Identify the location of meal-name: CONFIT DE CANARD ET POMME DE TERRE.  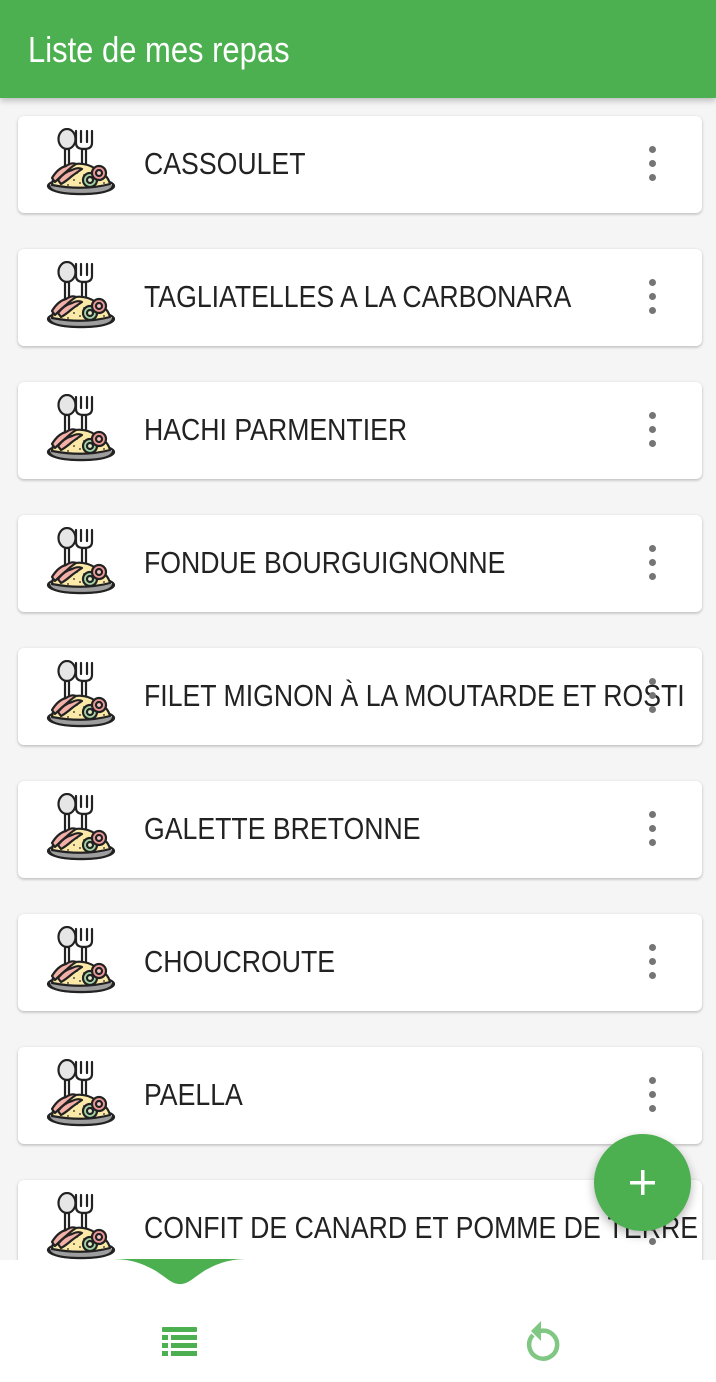
(421, 1227).